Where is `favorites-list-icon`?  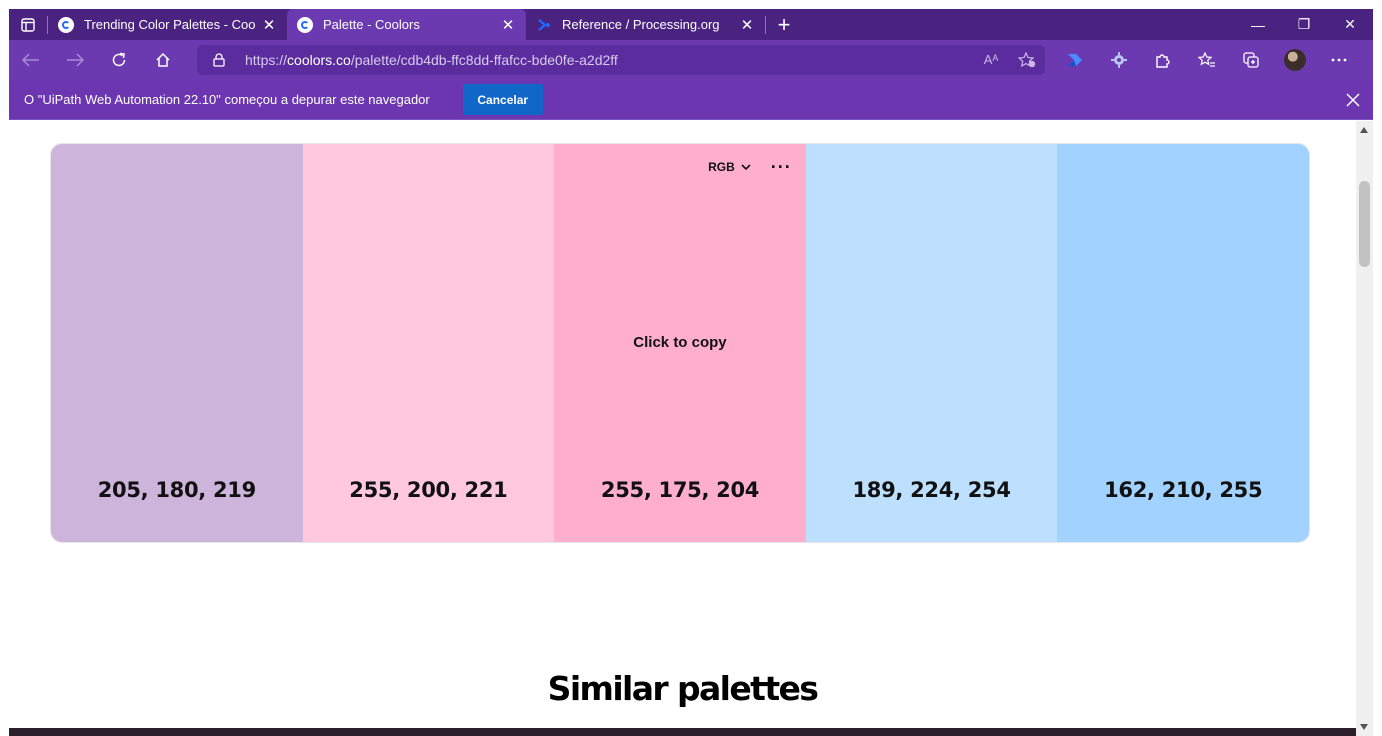 favorites-list-icon is located at coordinates (1206, 59).